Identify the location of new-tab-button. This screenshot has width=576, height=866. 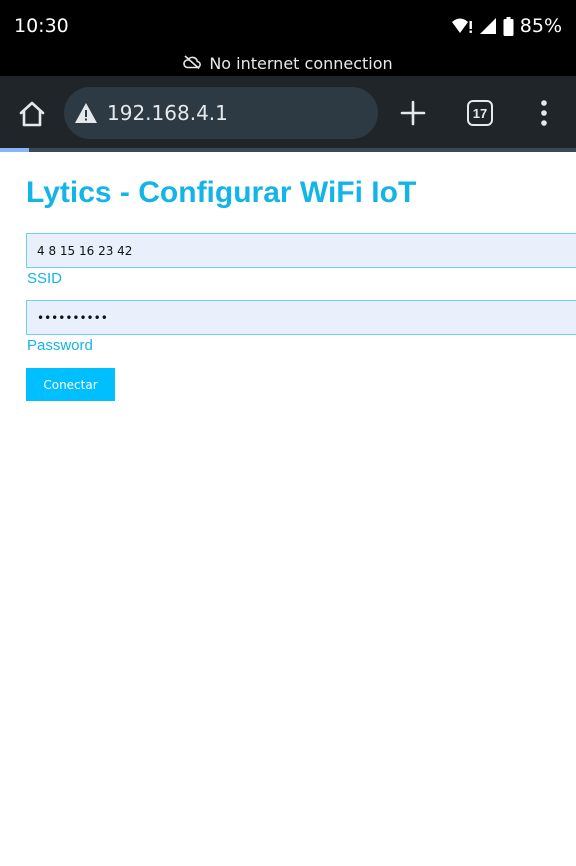
(413, 113).